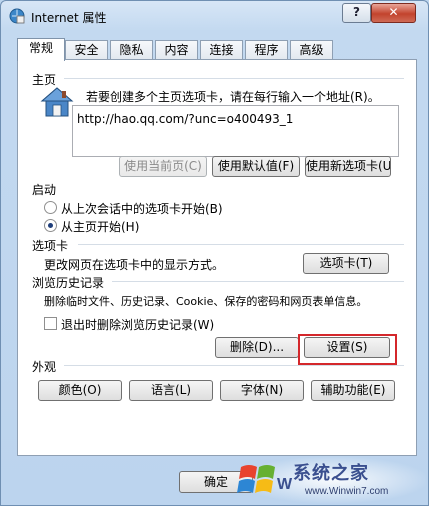 The height and width of the screenshot is (506, 429). Describe the element at coordinates (262, 390) in the screenshot. I see `fonts-button: 字体(N)` at that location.